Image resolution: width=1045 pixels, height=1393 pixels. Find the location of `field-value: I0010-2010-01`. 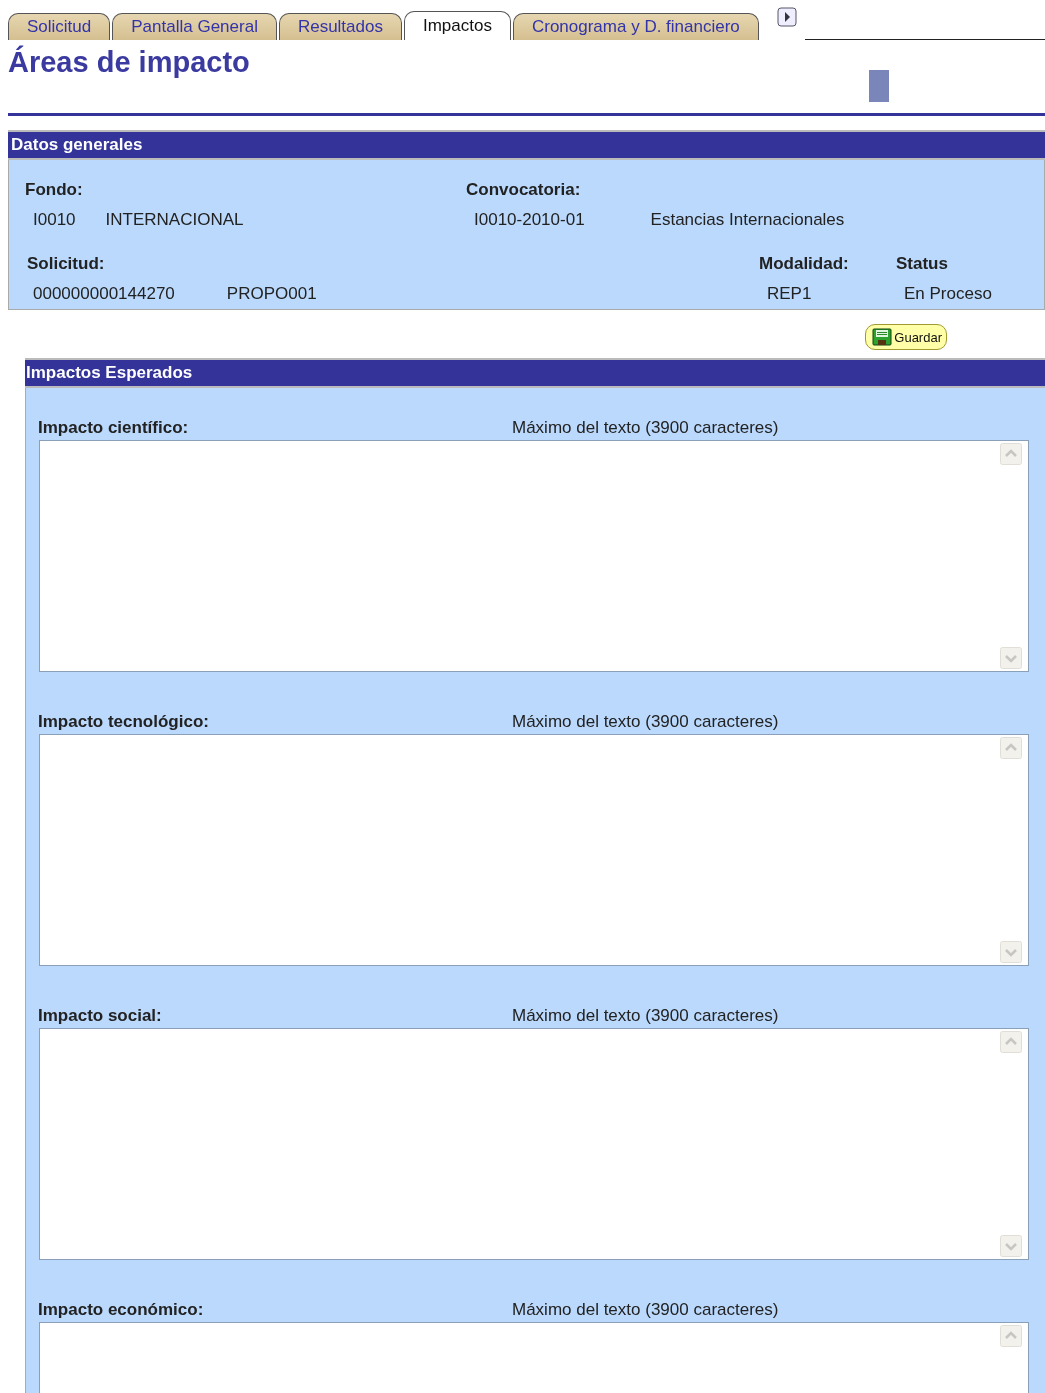

field-value: I0010-2010-01 is located at coordinates (529, 220).